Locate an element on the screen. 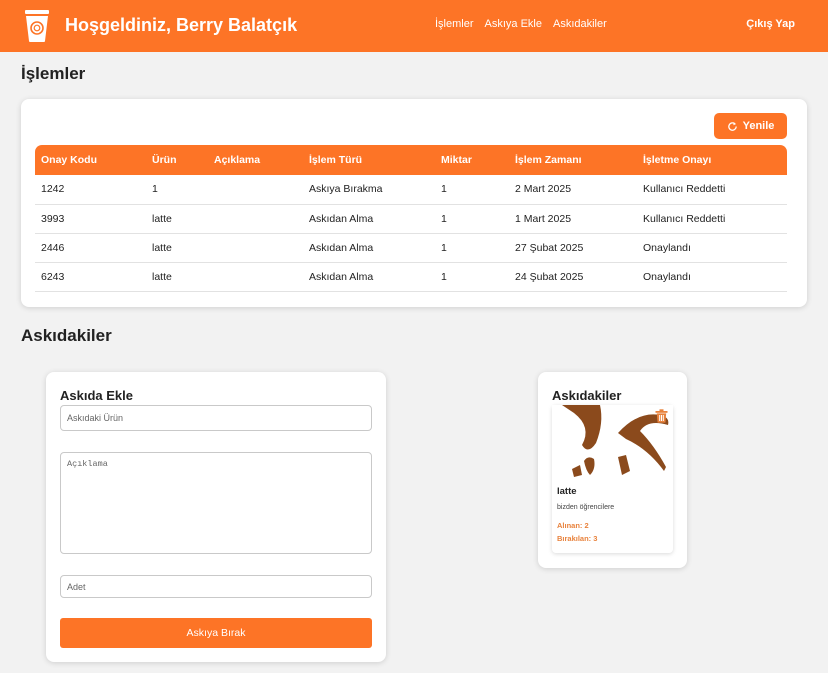 The image size is (828, 673). main-nav: İşlemler Askıya Ekle Askıdakiler is located at coordinates (521, 24).